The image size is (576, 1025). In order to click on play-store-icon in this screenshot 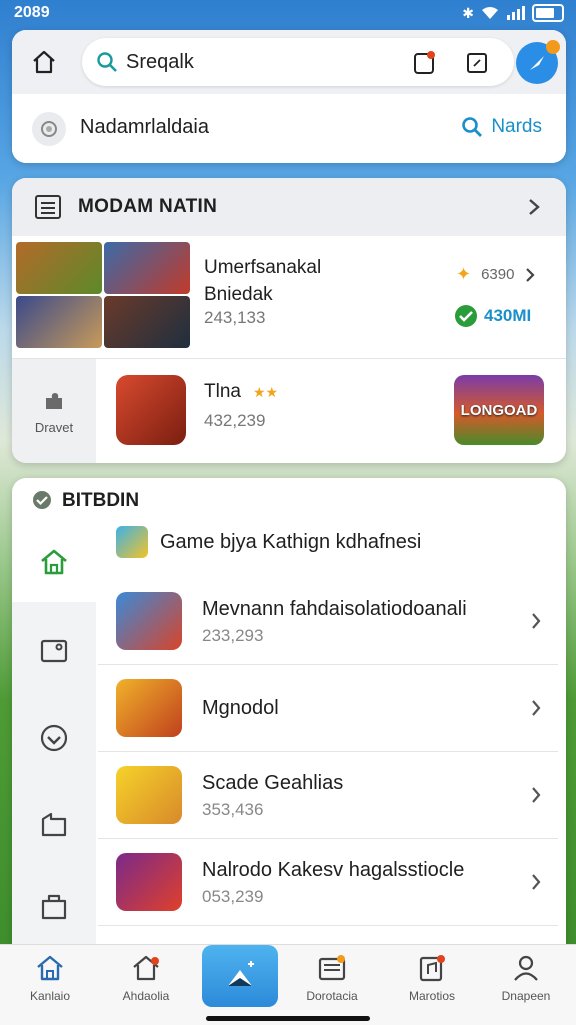, I will do `click(241, 973)`.